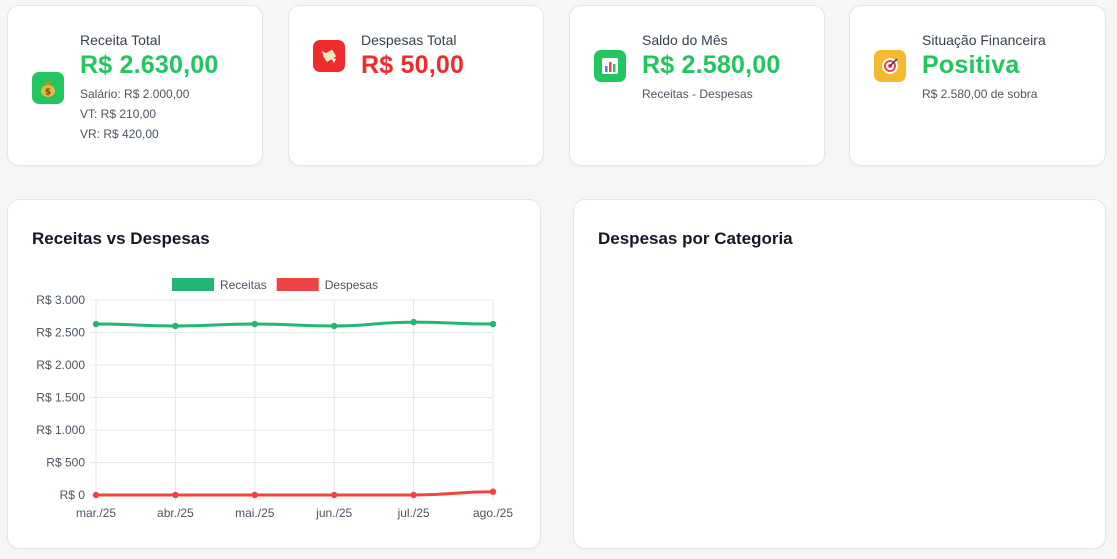 The width and height of the screenshot is (1117, 559). Describe the element at coordinates (695, 238) in the screenshot. I see `category-chart-title: Despesas por Categoria` at that location.